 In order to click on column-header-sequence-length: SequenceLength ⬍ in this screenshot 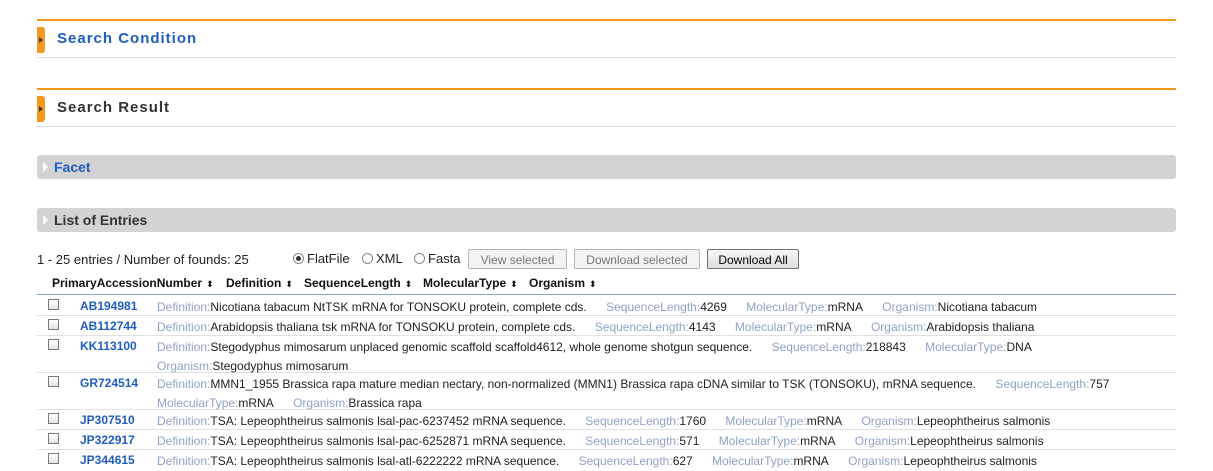, I will do `click(358, 283)`.